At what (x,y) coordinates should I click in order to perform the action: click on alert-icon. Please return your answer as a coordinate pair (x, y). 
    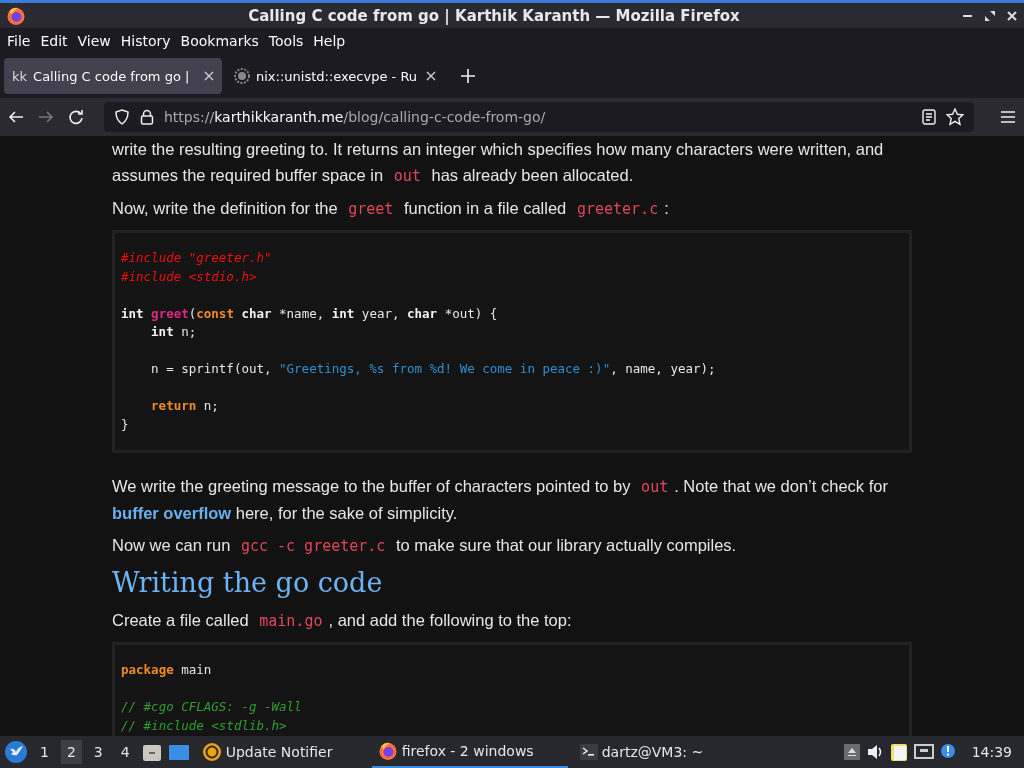
    Looking at the image, I should click on (948, 752).